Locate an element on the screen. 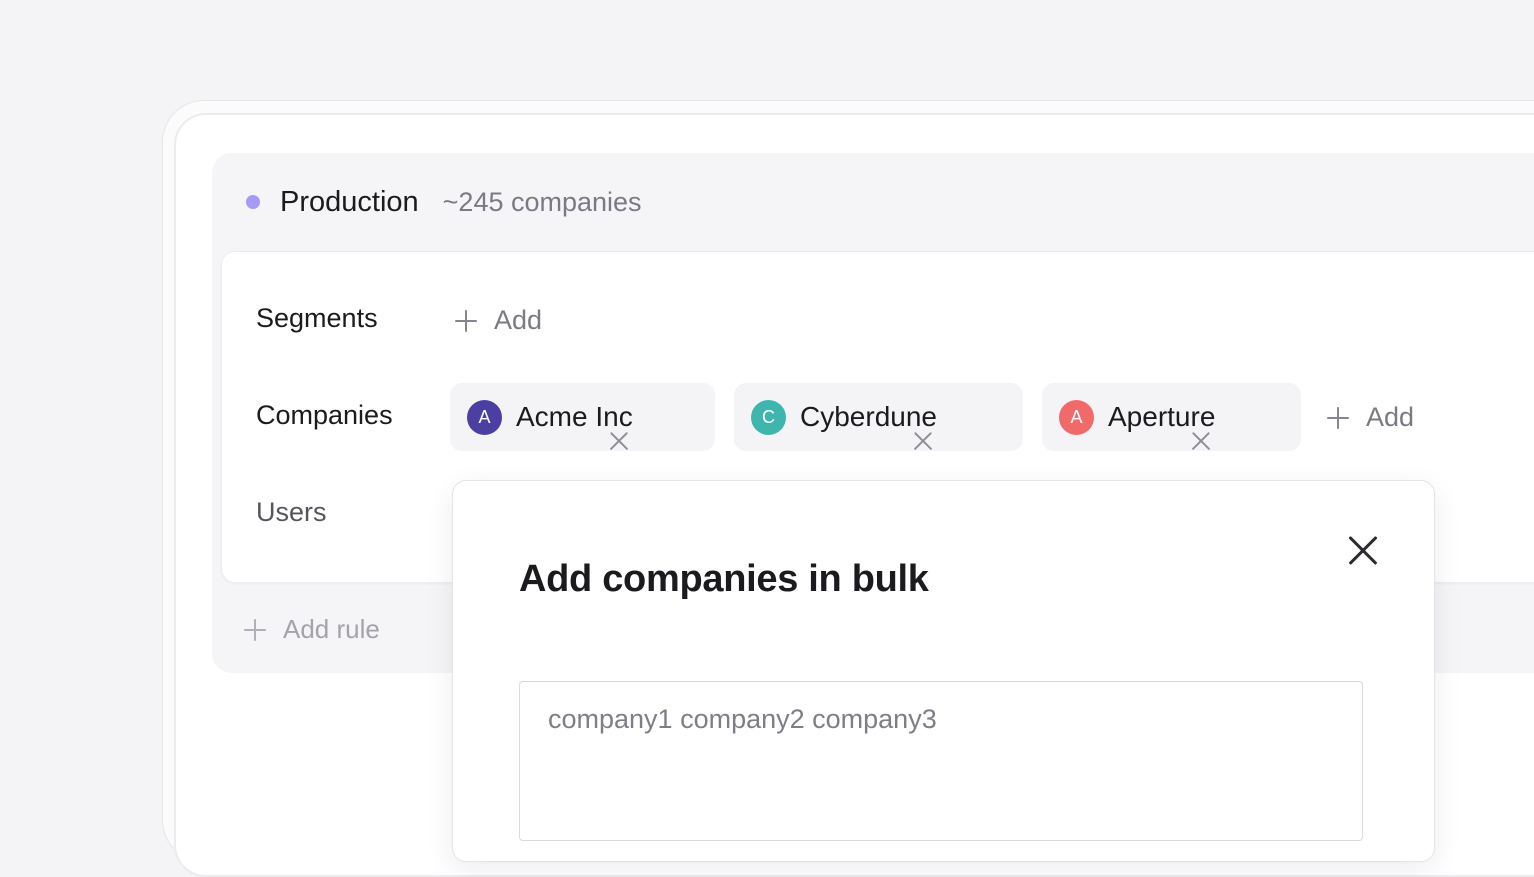 This screenshot has height=877, width=1534. company-chip-cyberdune: C Cyberdune is located at coordinates (878, 417).